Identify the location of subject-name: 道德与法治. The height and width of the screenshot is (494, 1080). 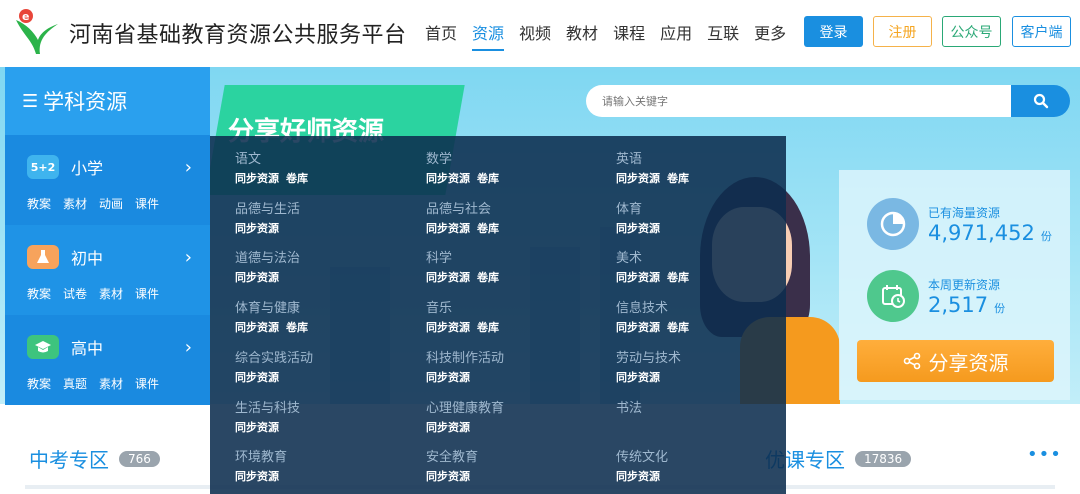
(267, 256).